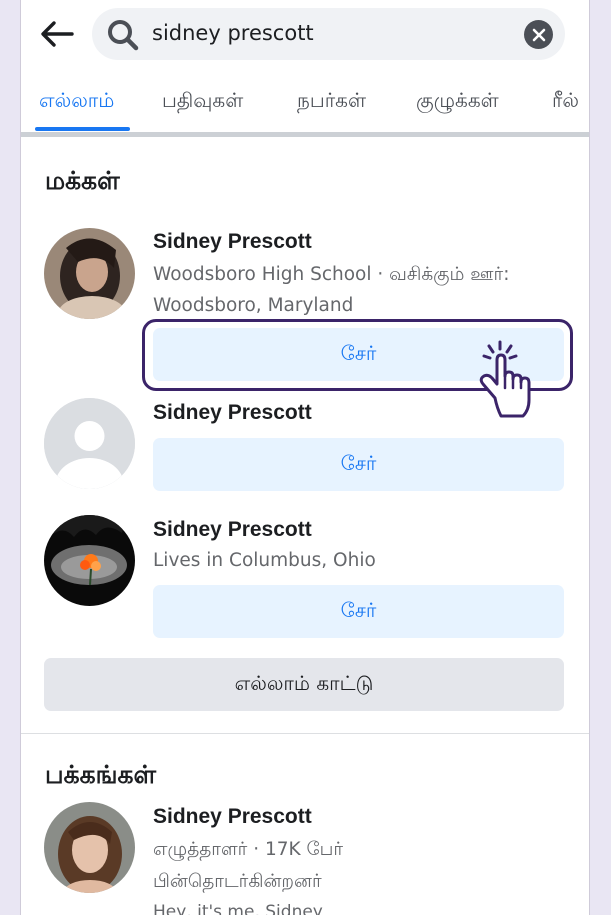 The width and height of the screenshot is (611, 915). What do you see at coordinates (123, 35) in the screenshot?
I see `search-icon` at bounding box center [123, 35].